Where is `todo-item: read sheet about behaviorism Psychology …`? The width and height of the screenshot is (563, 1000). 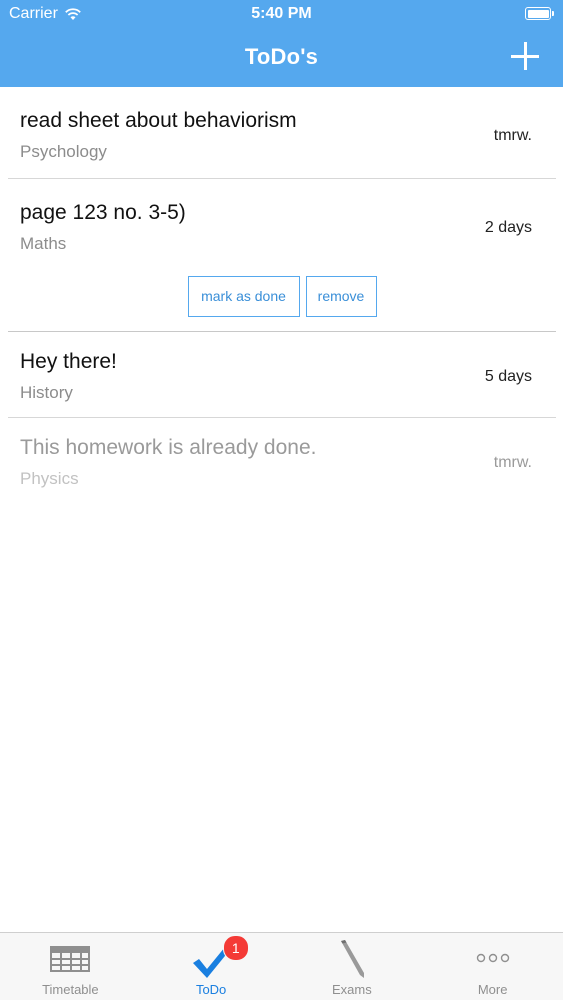
todo-item: read sheet about behaviorism Psychology … is located at coordinates (282, 133).